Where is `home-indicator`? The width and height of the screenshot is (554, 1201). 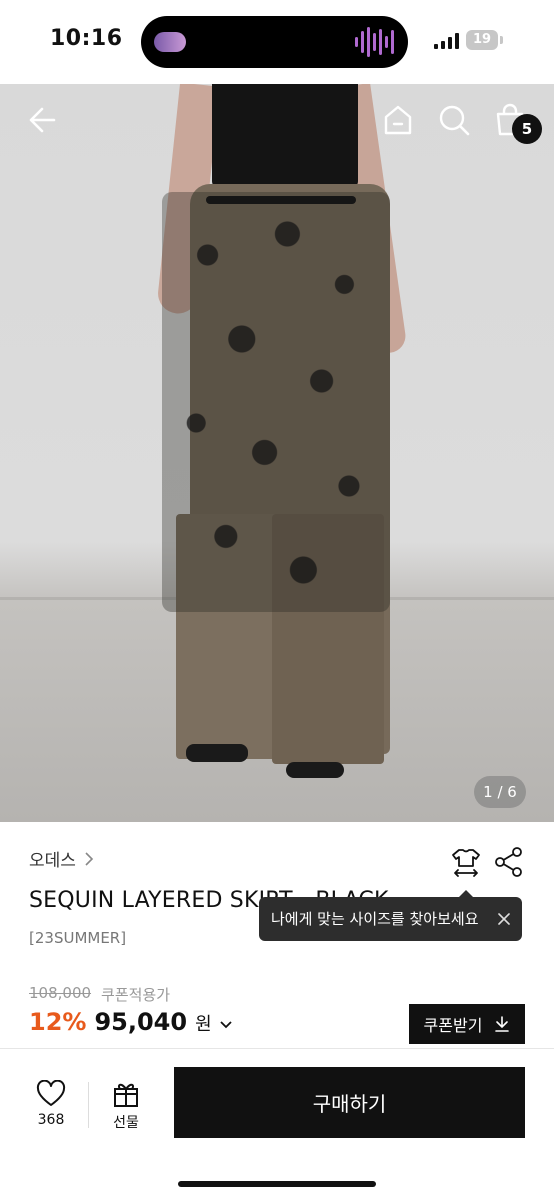 home-indicator is located at coordinates (277, 1184).